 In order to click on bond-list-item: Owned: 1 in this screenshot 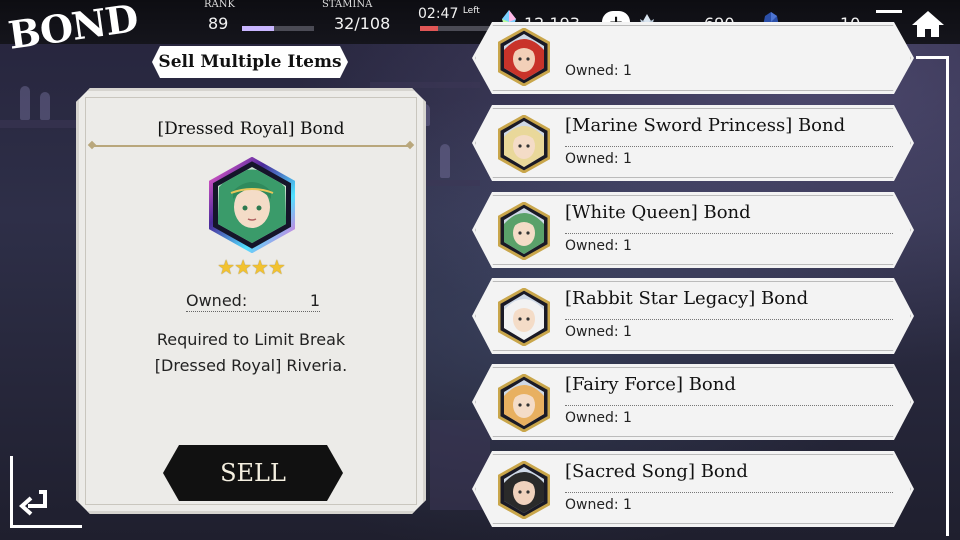, I will do `click(693, 58)`.